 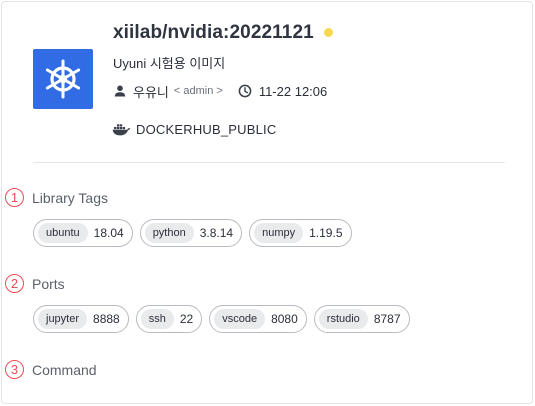 What do you see at coordinates (245, 91) in the screenshot?
I see `clock-icon` at bounding box center [245, 91].